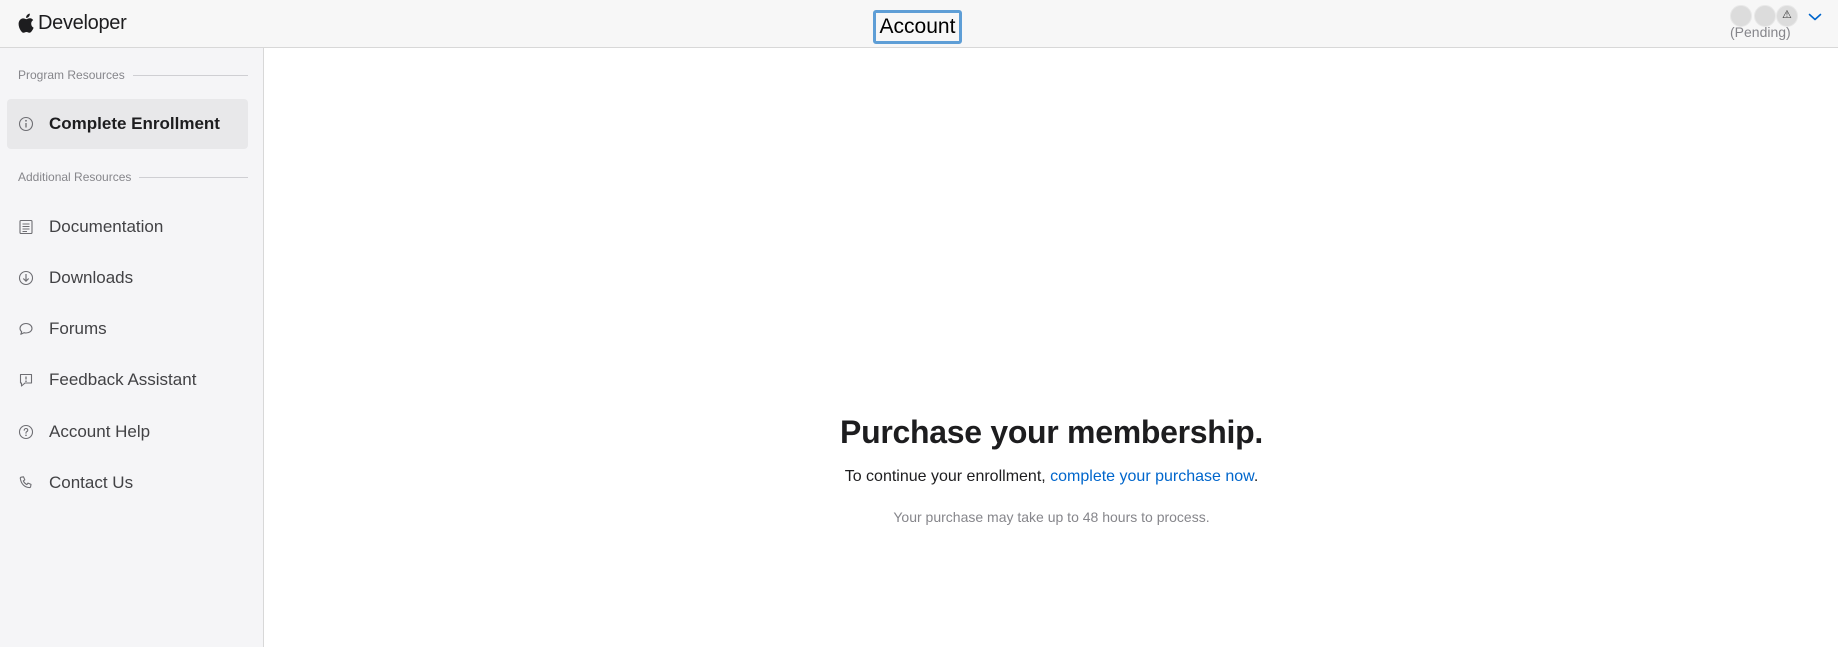 This screenshot has height=647, width=1838. Describe the element at coordinates (100, 431) in the screenshot. I see `sidebar-item-label: Account Help` at that location.